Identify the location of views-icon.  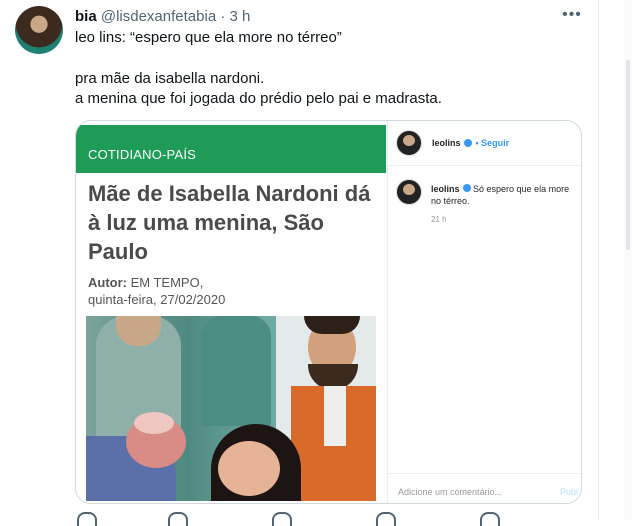
(386, 519).